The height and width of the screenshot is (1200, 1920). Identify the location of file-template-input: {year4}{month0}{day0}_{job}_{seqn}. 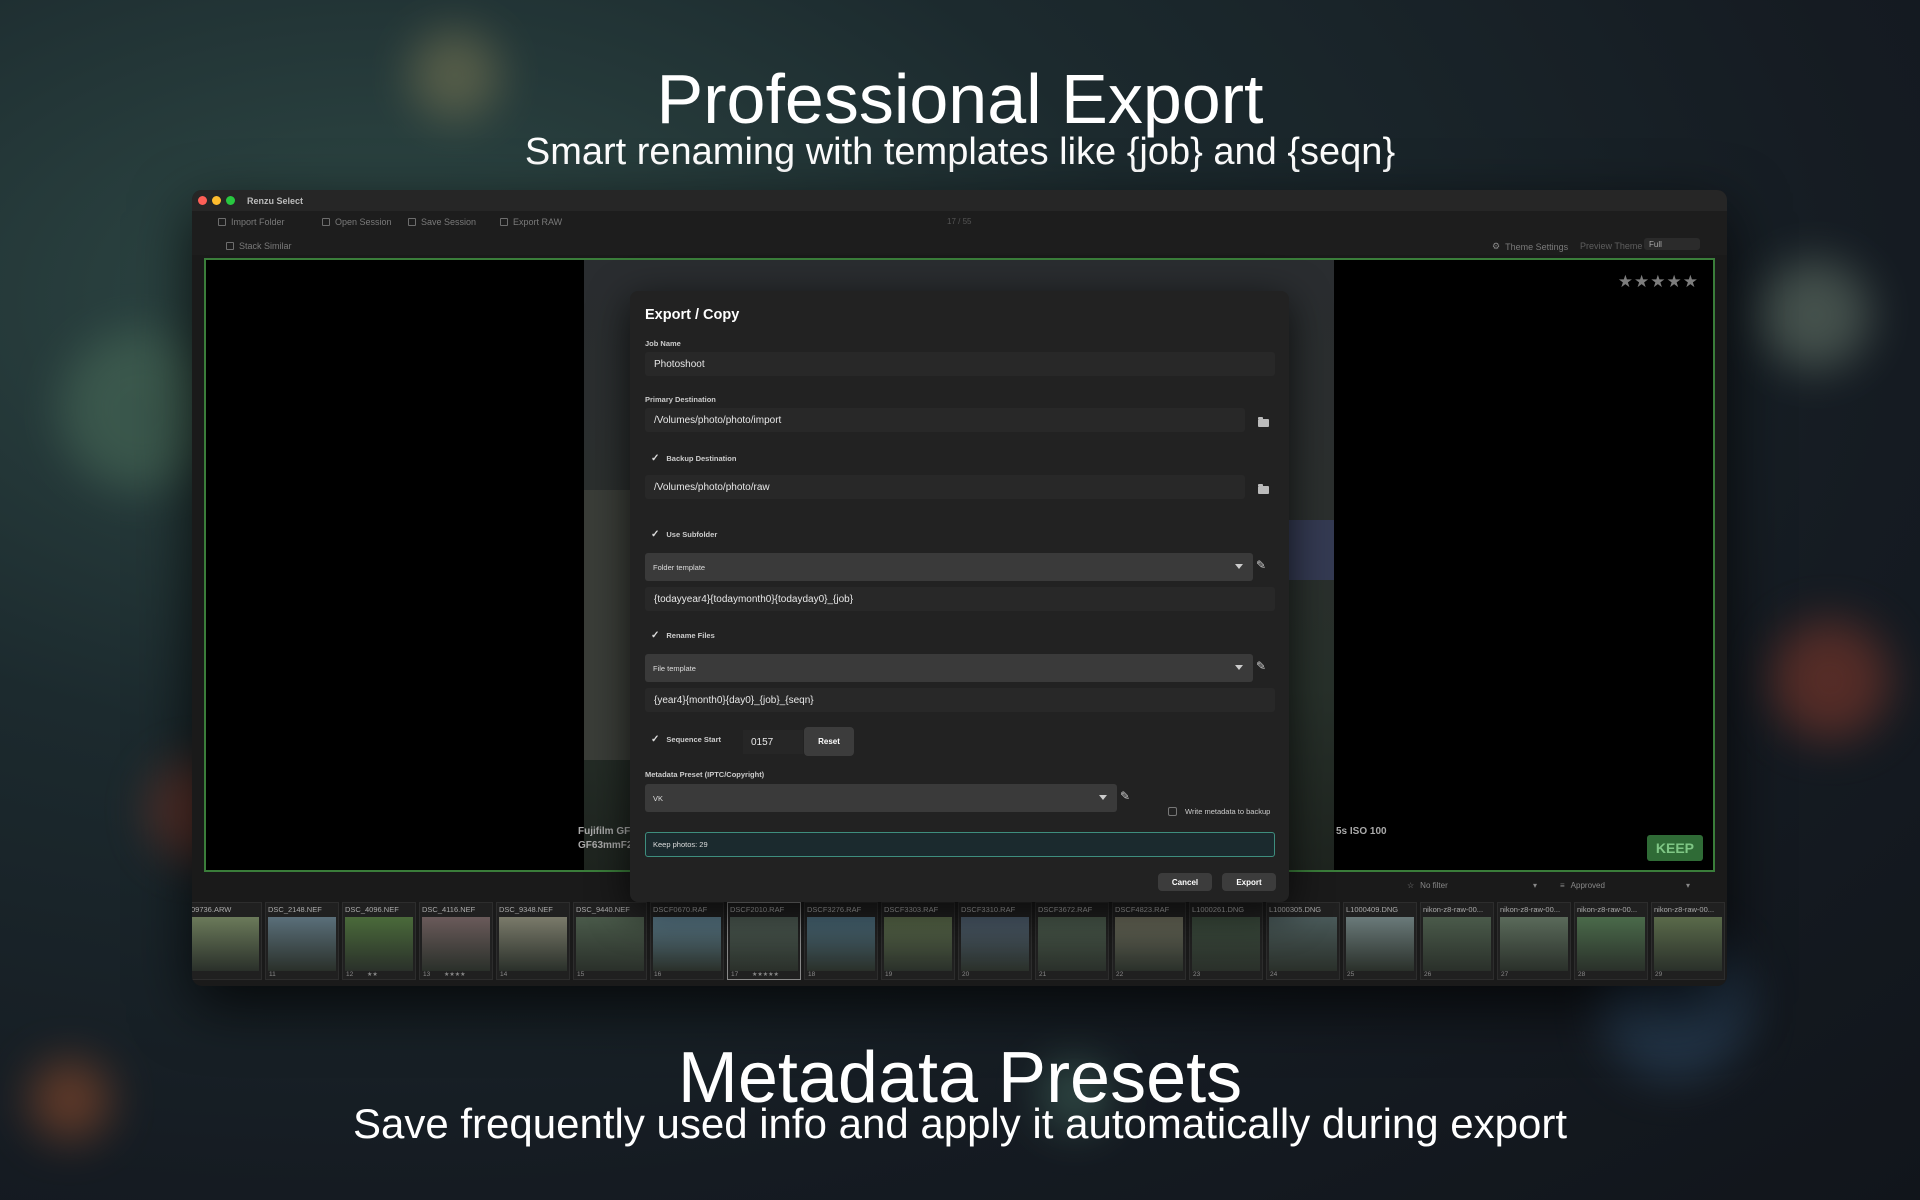
(960, 700).